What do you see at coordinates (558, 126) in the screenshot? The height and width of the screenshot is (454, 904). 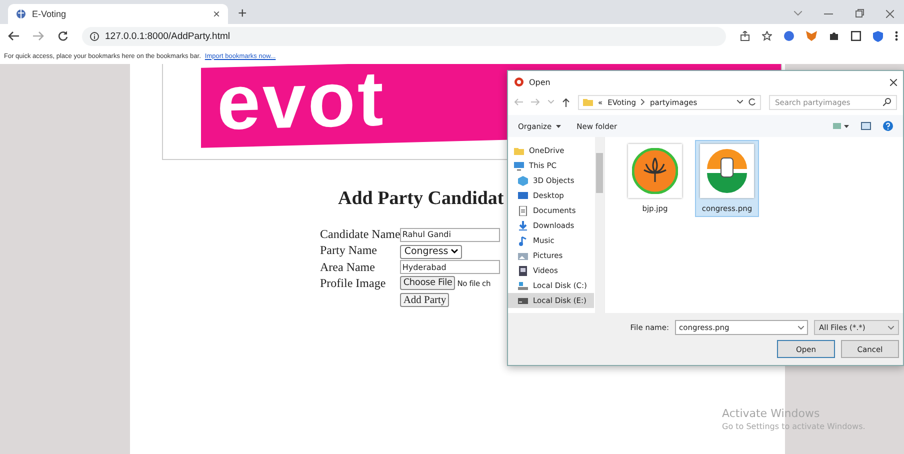 I see `caret-icon` at bounding box center [558, 126].